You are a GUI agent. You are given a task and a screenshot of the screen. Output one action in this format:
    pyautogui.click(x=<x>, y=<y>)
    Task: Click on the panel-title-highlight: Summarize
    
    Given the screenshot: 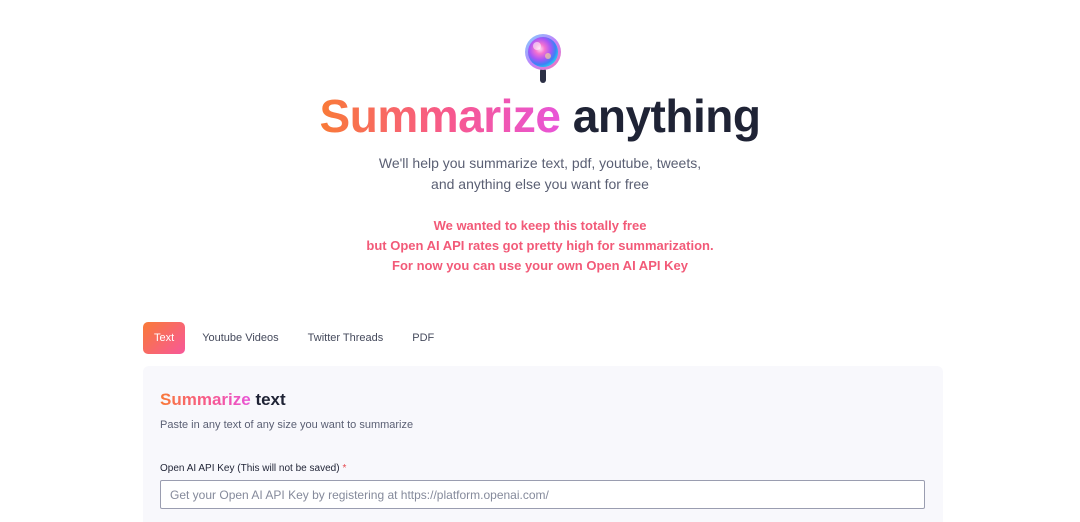 What is the action you would take?
    pyautogui.click(x=205, y=399)
    